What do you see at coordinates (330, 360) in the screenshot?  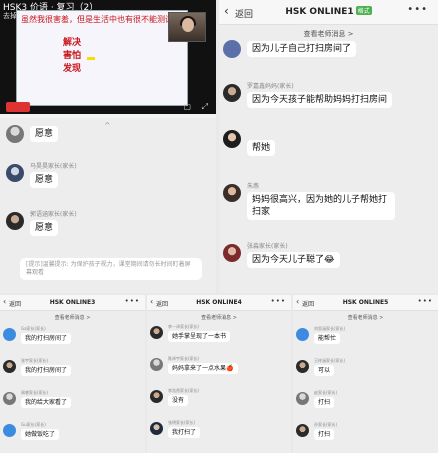 I see `sender-name: 王梓涵家长(家长)` at bounding box center [330, 360].